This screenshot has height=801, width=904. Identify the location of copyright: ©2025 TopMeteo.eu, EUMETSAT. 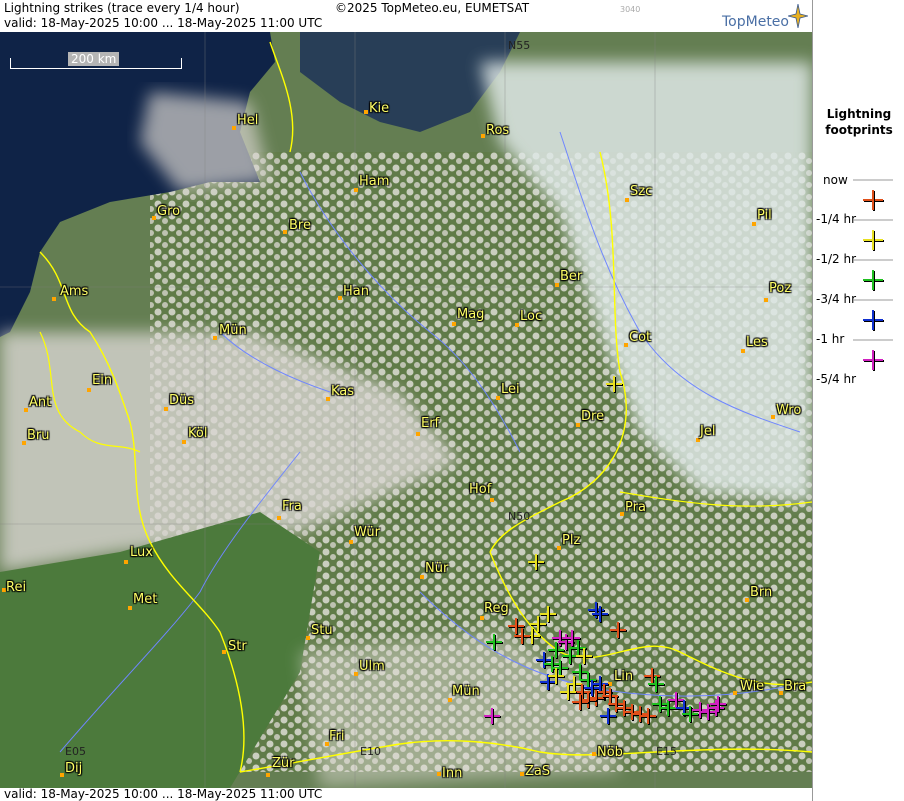
(432, 8).